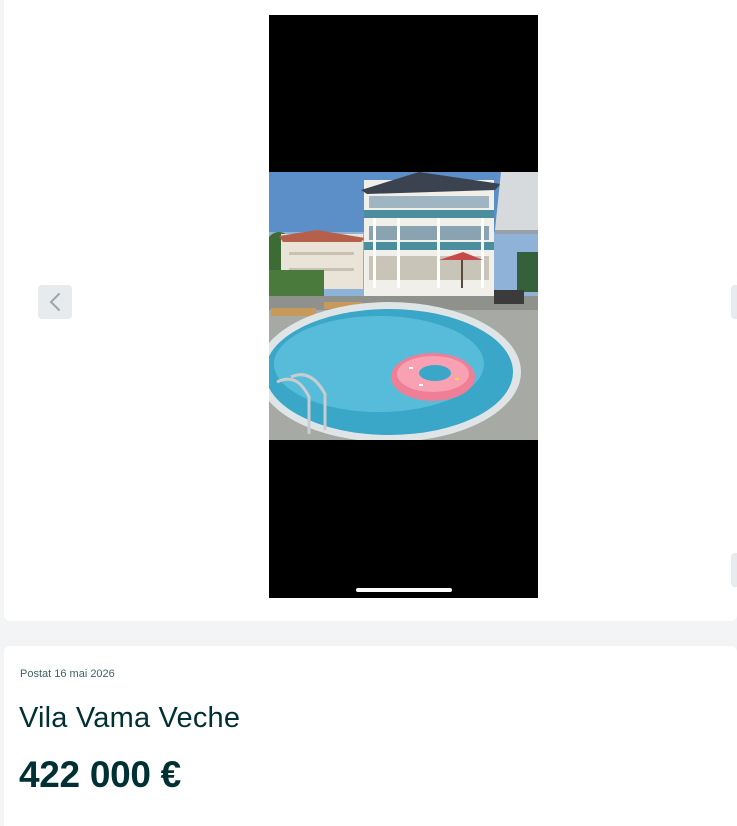  Describe the element at coordinates (130, 718) in the screenshot. I see `listing-title: Vila Vama Veche` at that location.